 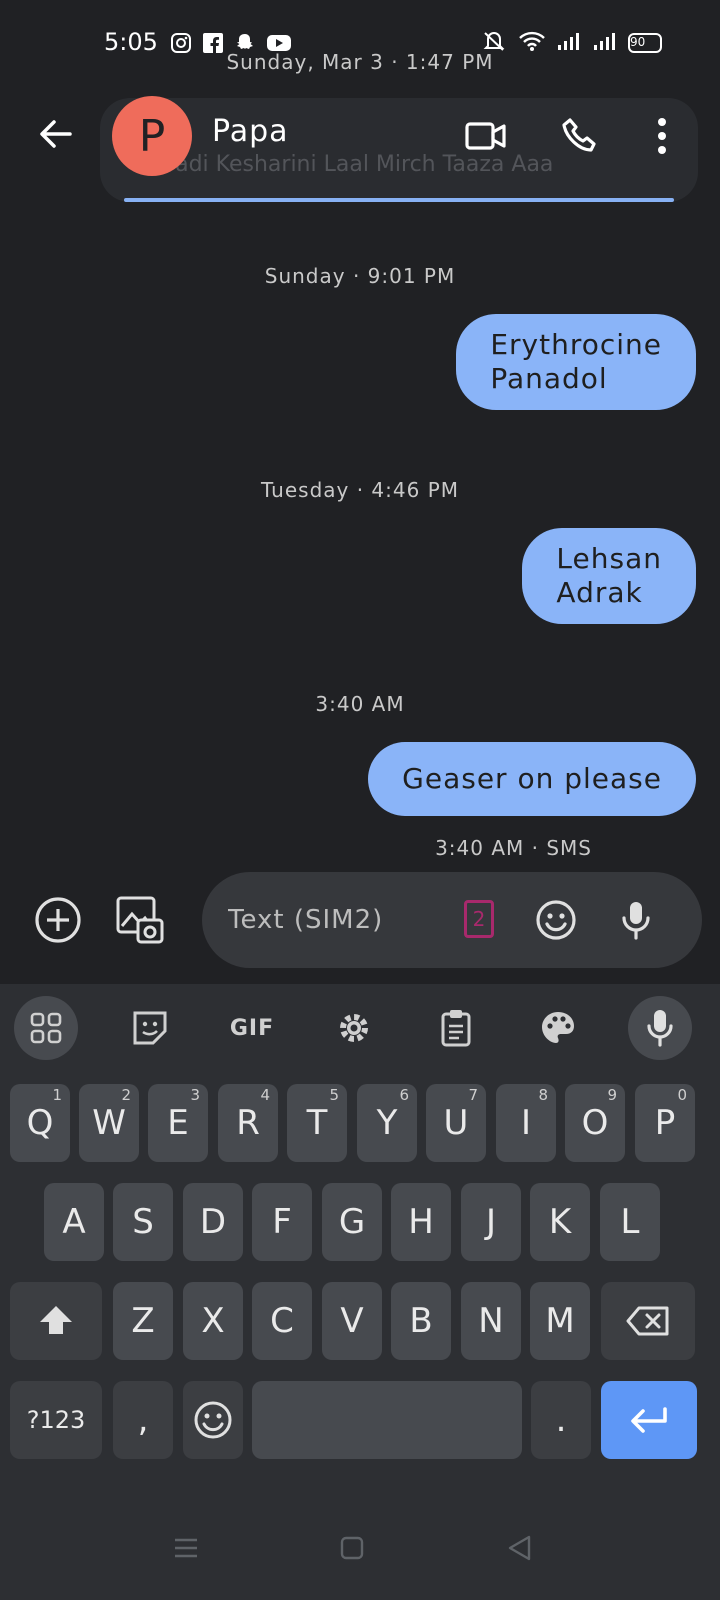 What do you see at coordinates (452, 920) in the screenshot?
I see `message-input-box: 2` at bounding box center [452, 920].